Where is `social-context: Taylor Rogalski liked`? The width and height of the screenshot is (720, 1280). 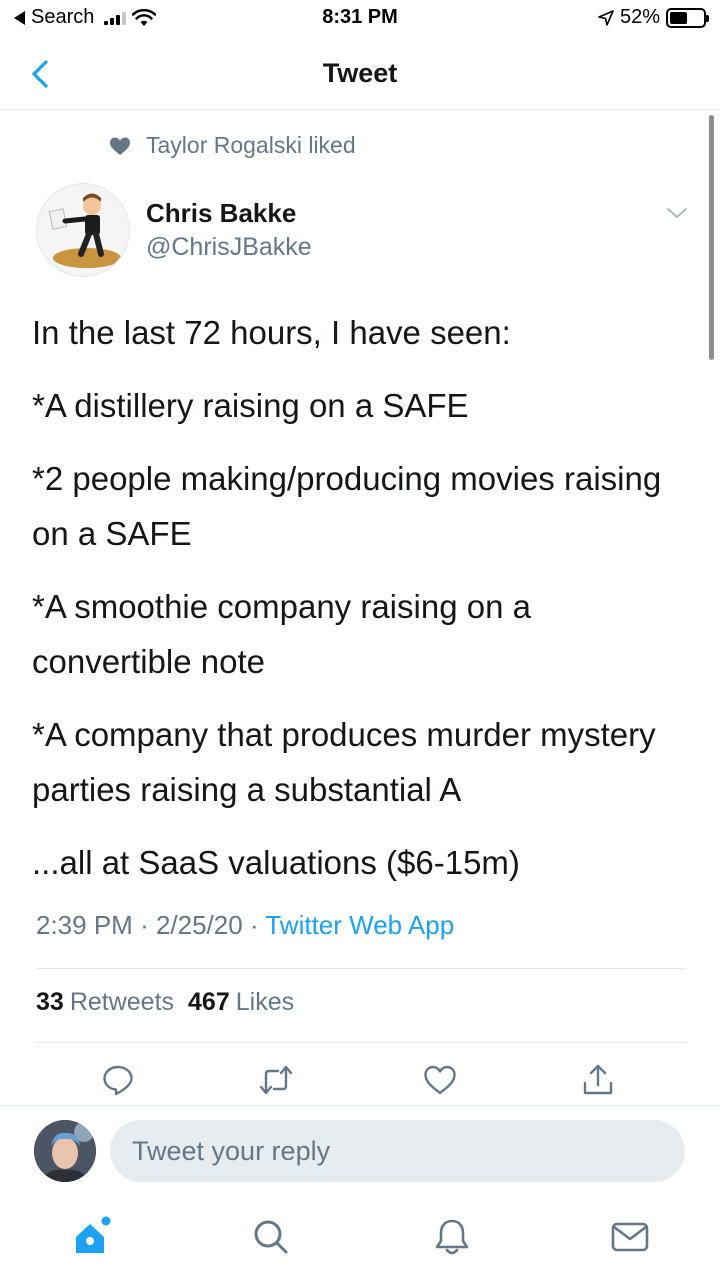
social-context: Taylor Rogalski liked is located at coordinates (232, 145).